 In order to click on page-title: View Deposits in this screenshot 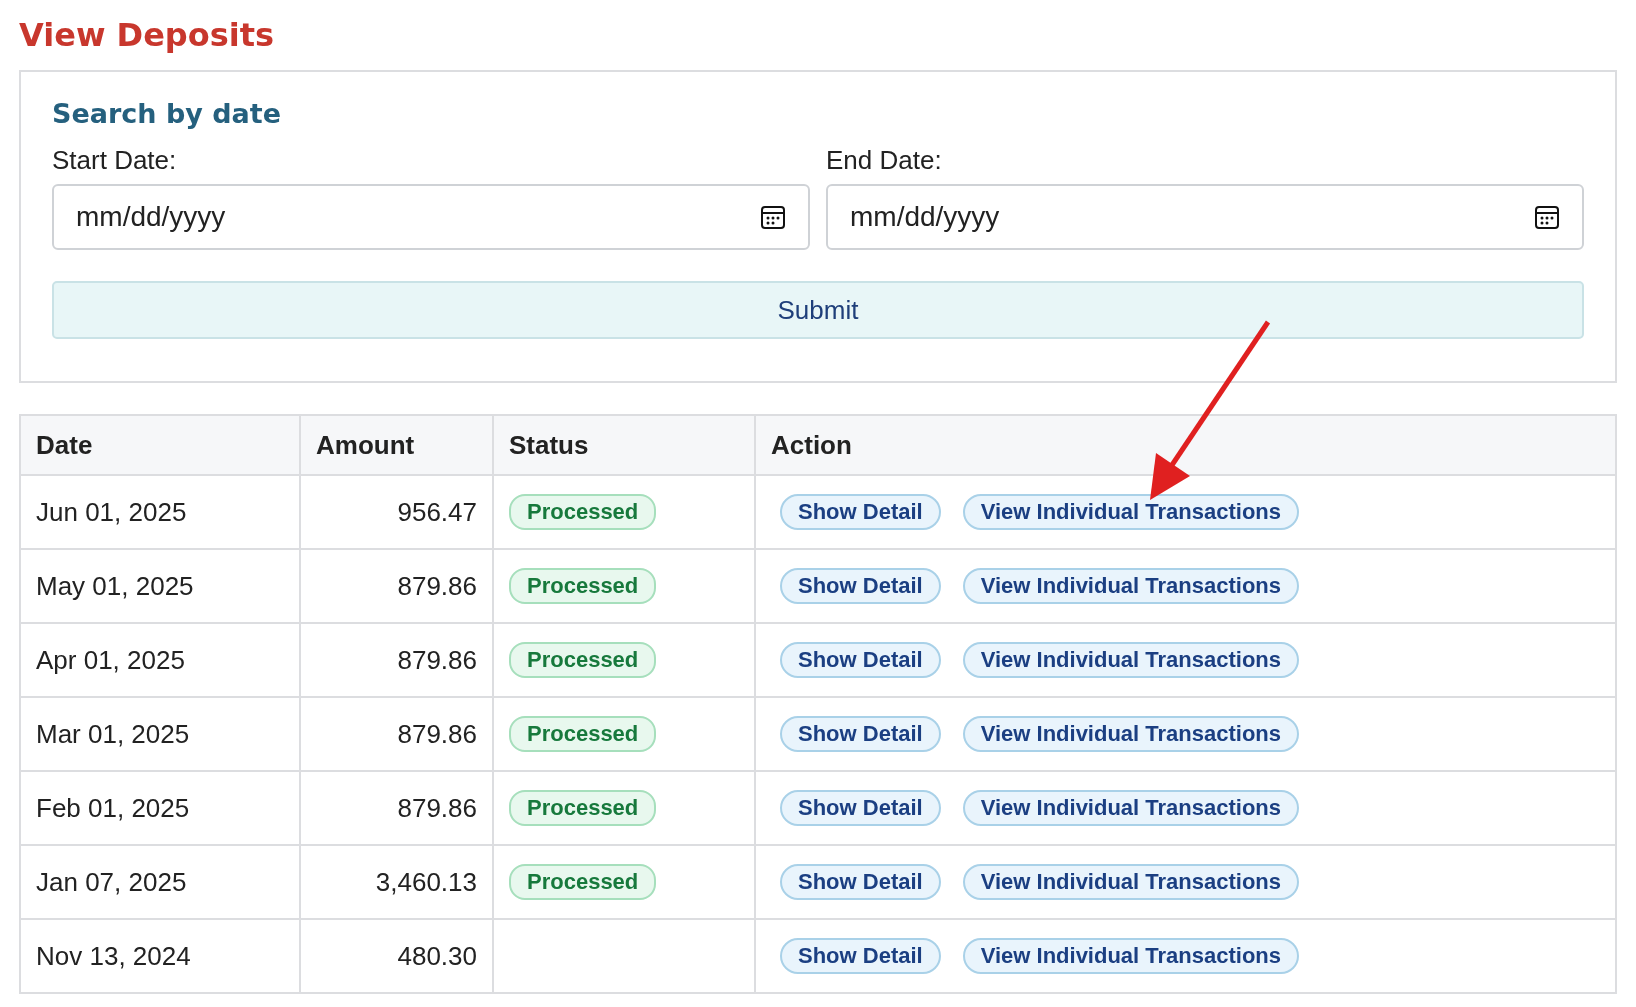, I will do `click(147, 35)`.